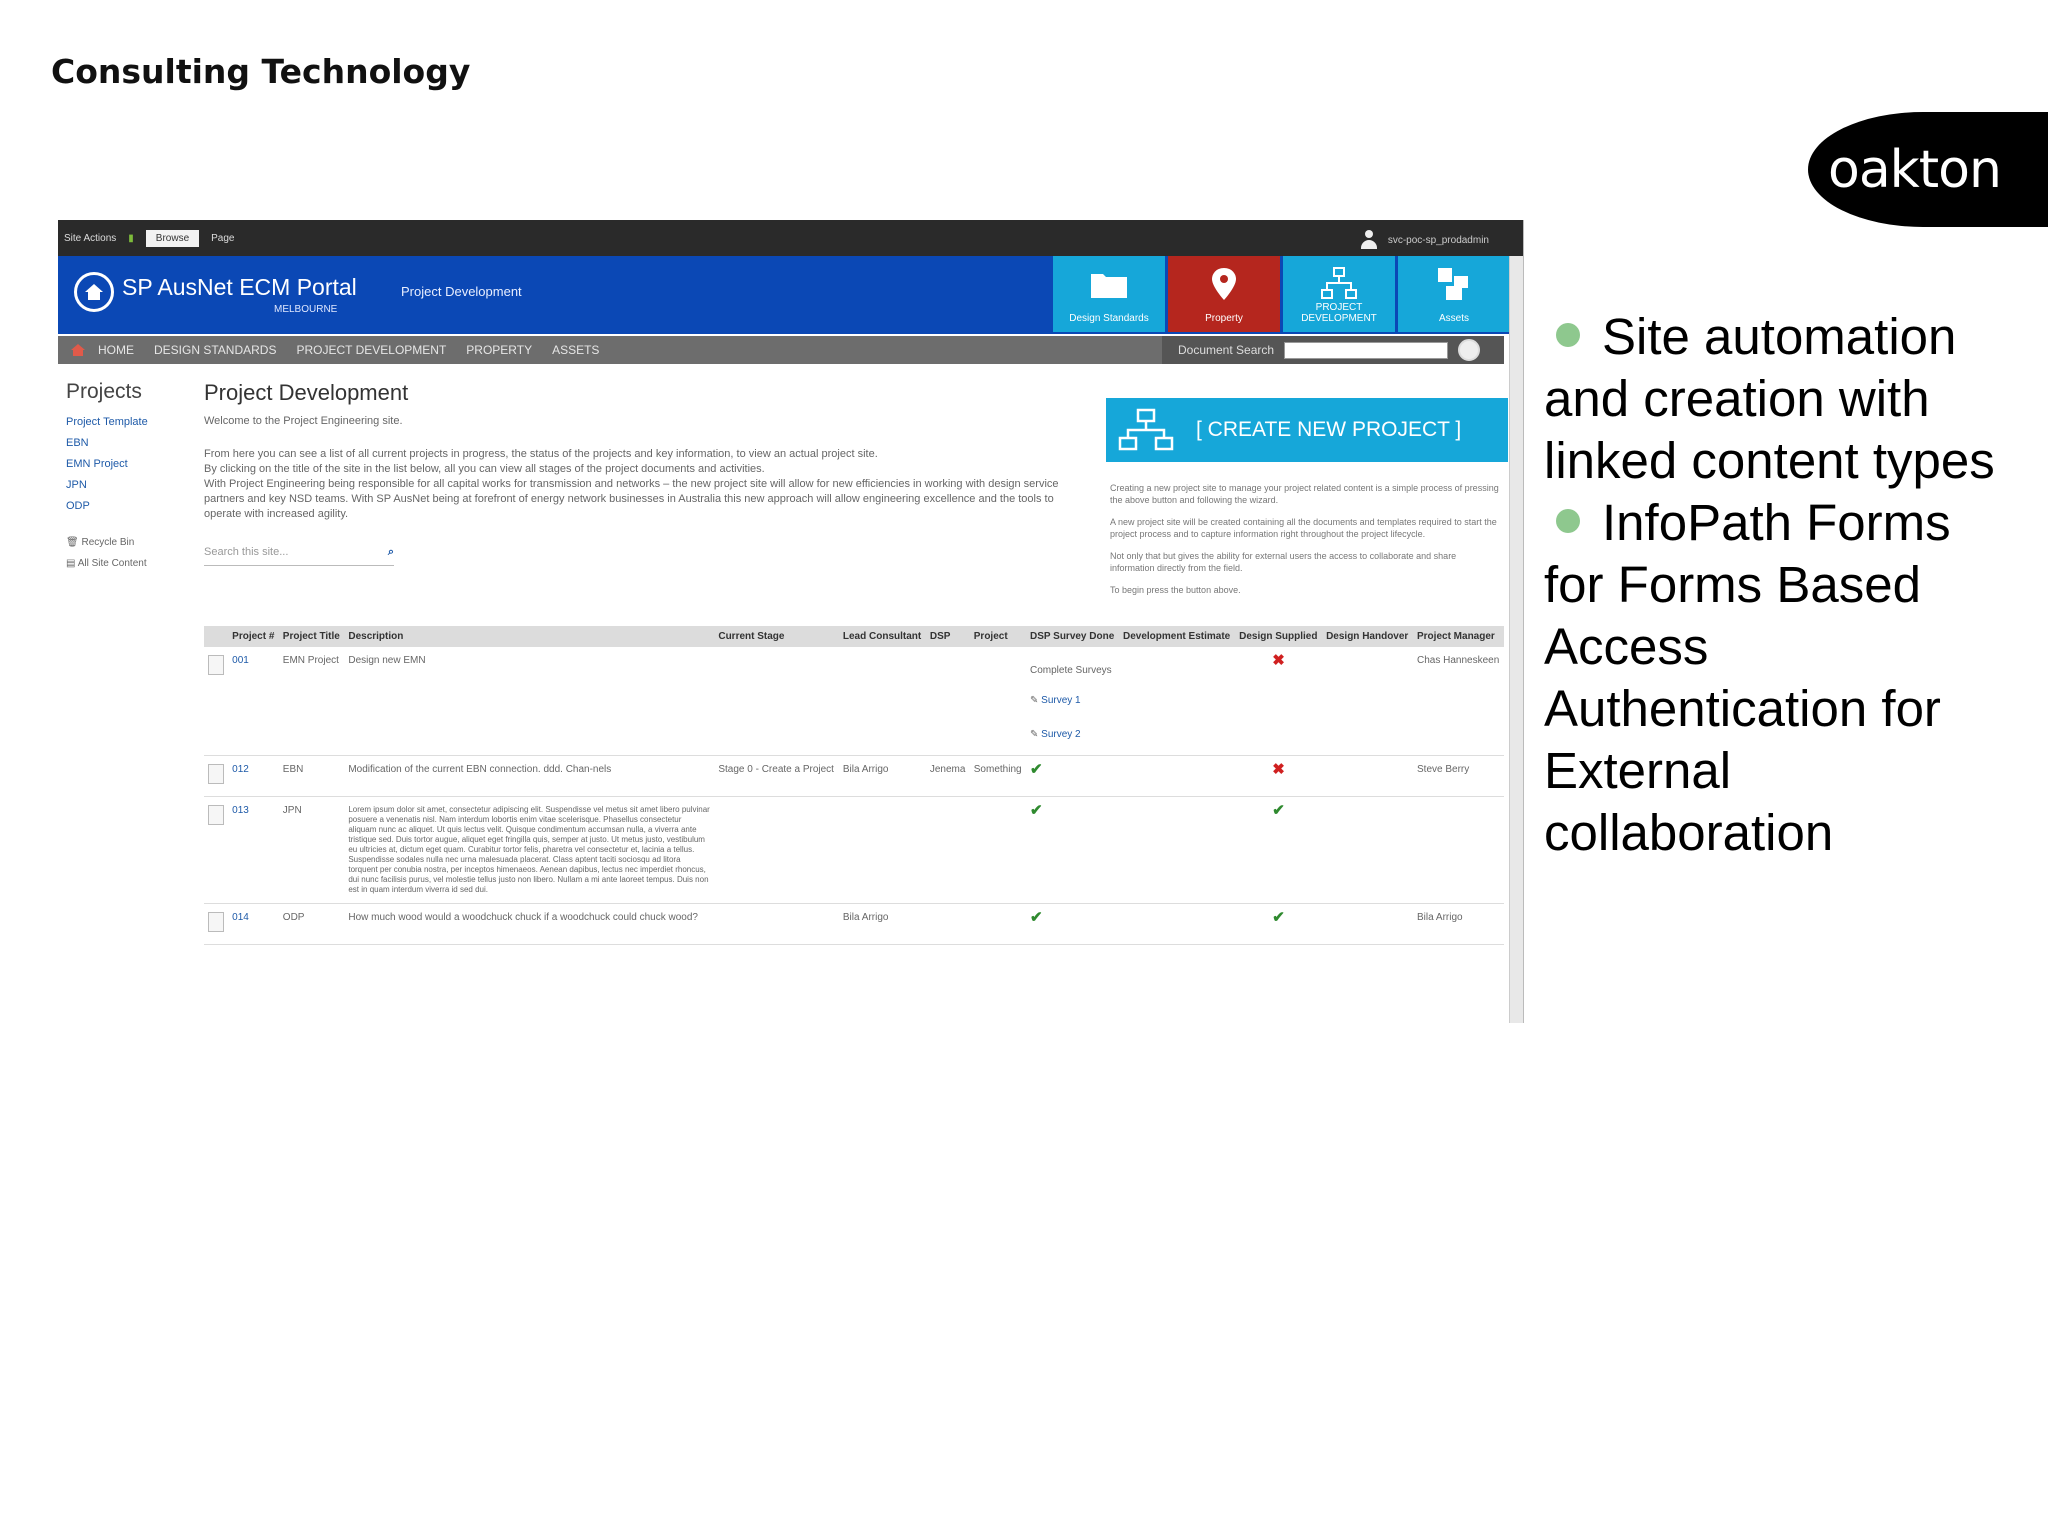 Image resolution: width=2048 pixels, height=1536 pixels. What do you see at coordinates (1454, 294) in the screenshot?
I see `tile-assets: Assets` at bounding box center [1454, 294].